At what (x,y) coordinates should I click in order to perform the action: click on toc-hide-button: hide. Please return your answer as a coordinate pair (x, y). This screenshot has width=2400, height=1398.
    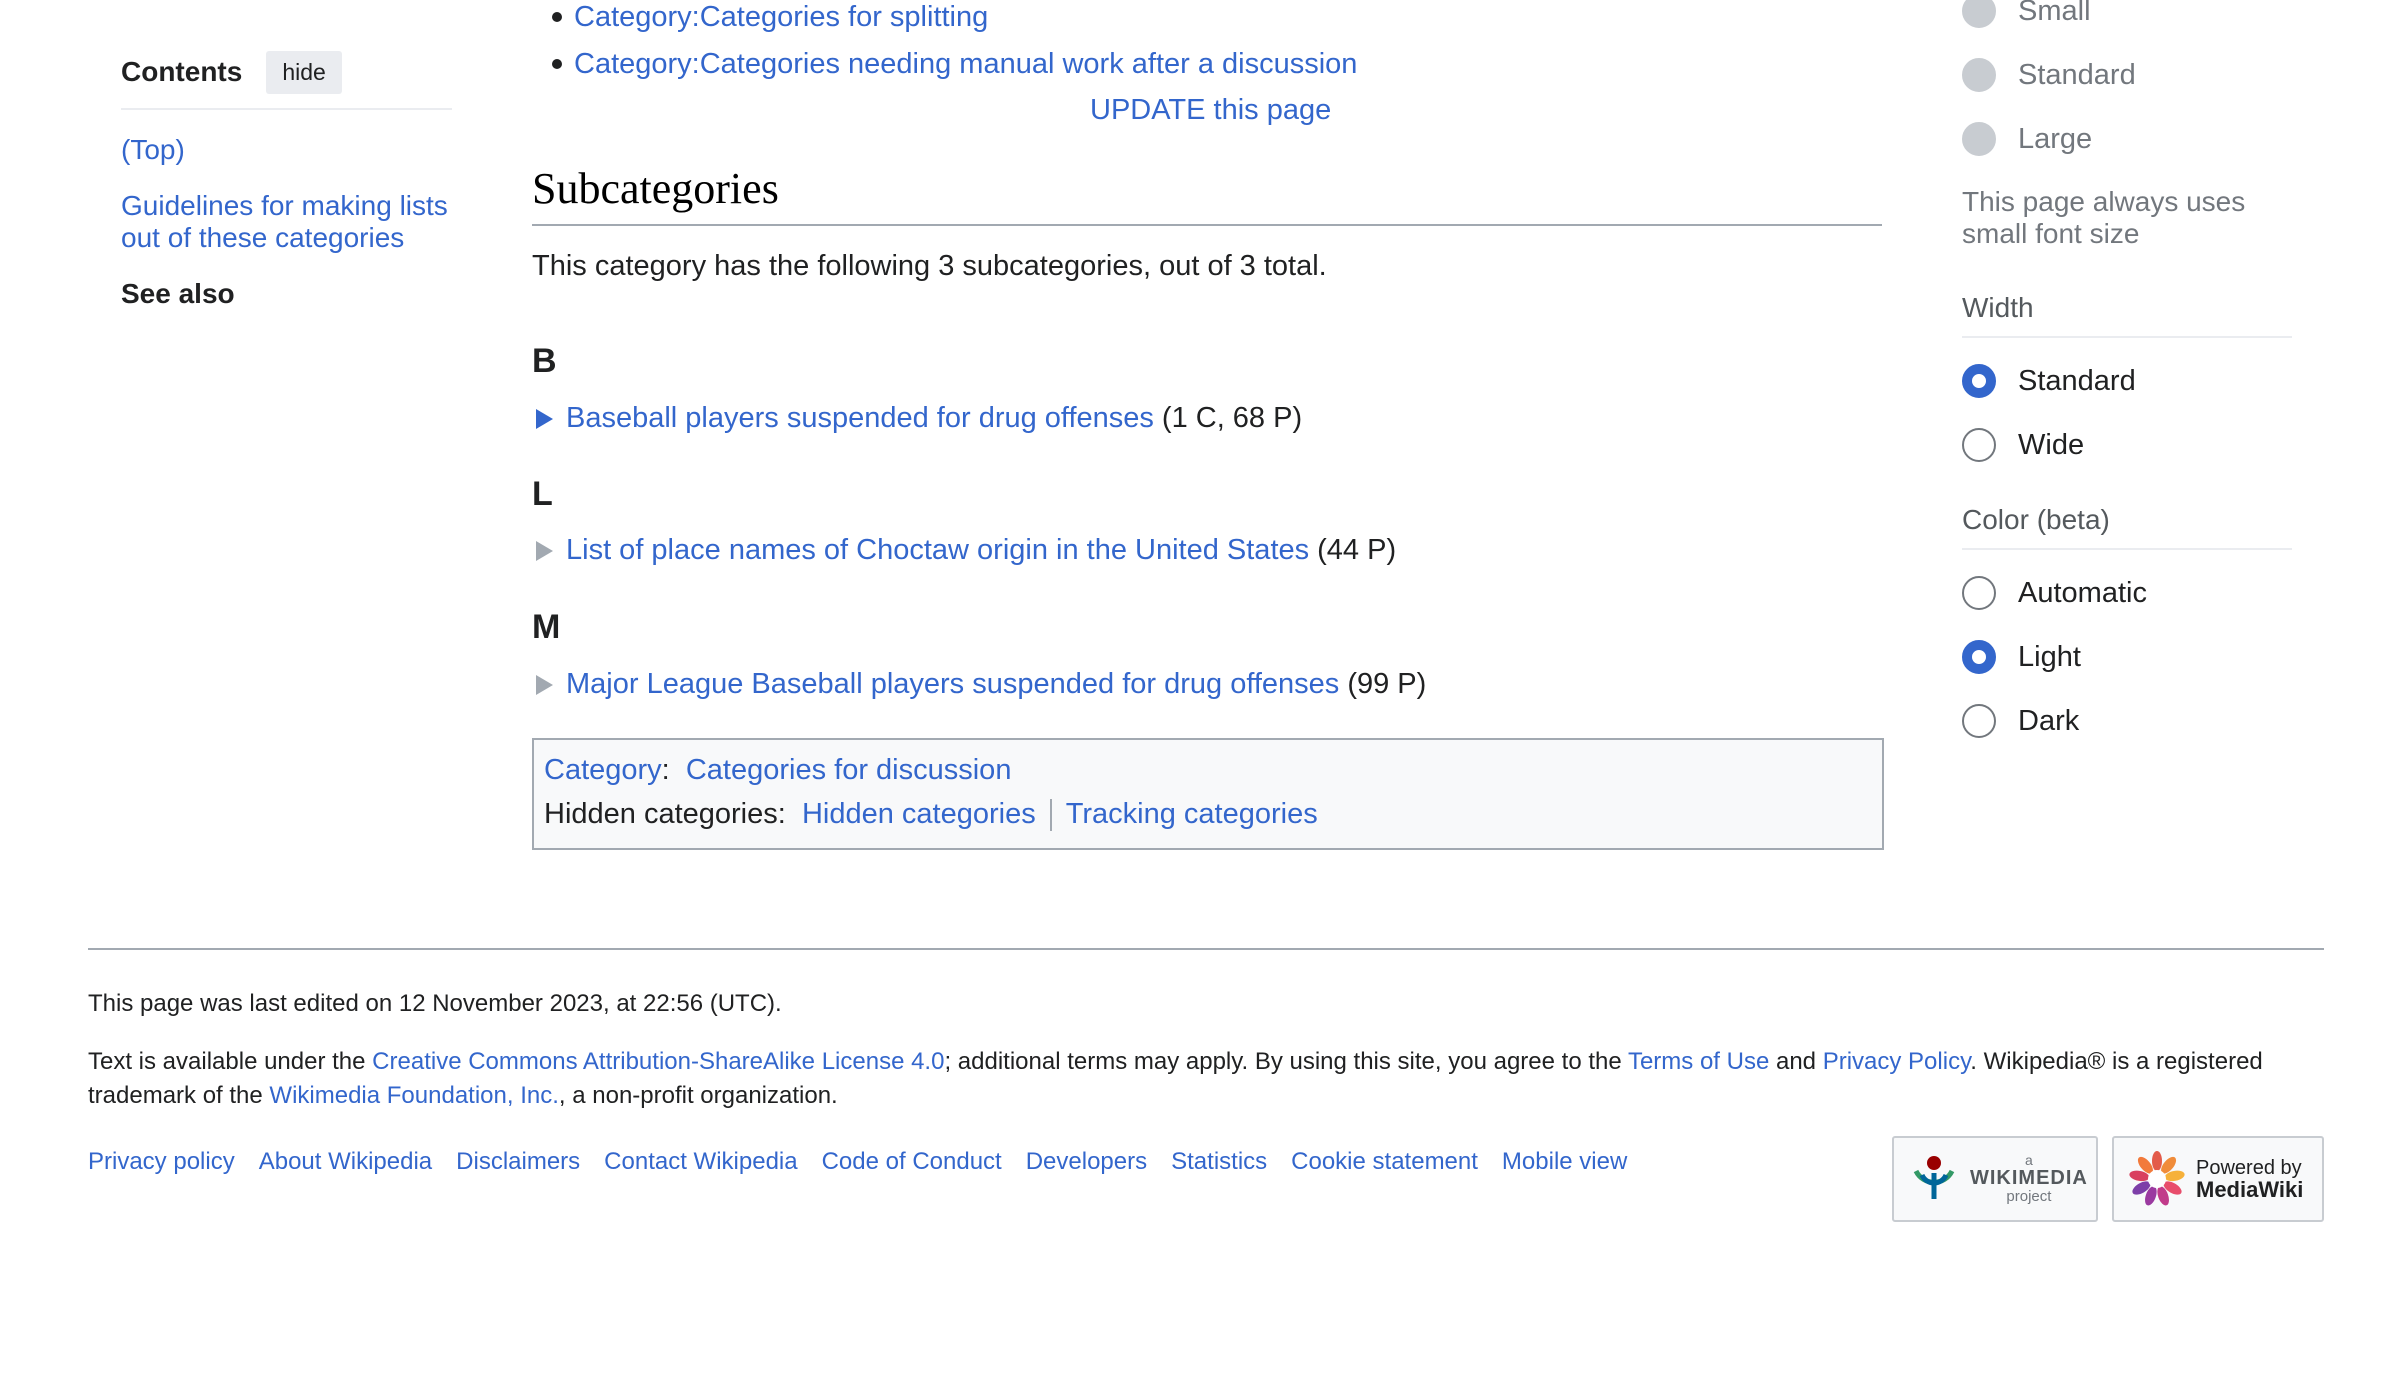
    Looking at the image, I should click on (304, 72).